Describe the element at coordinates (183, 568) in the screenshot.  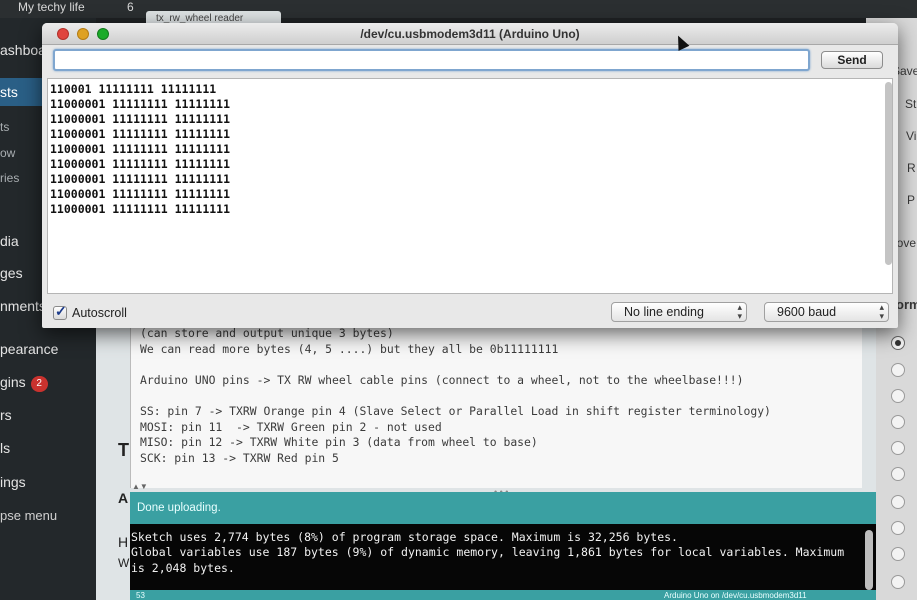
I see `console-line: is 2,048 bytes.` at that location.